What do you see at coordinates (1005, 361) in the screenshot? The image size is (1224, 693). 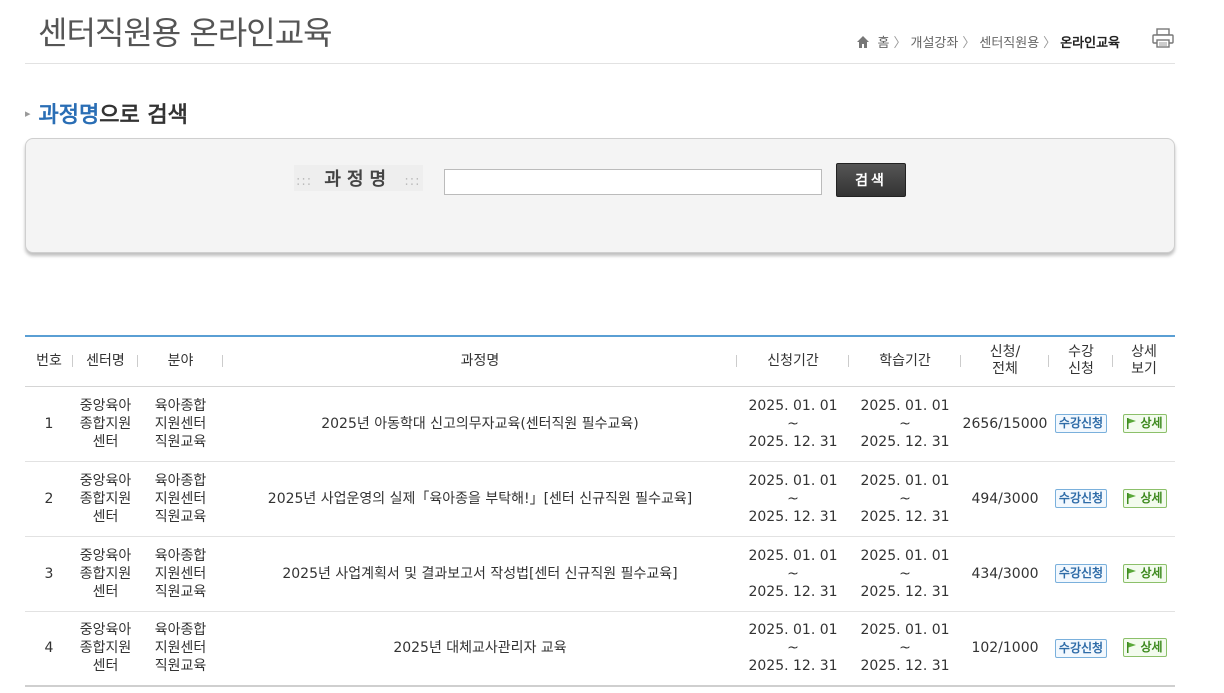 I see `col-header-count: 신청/전체` at bounding box center [1005, 361].